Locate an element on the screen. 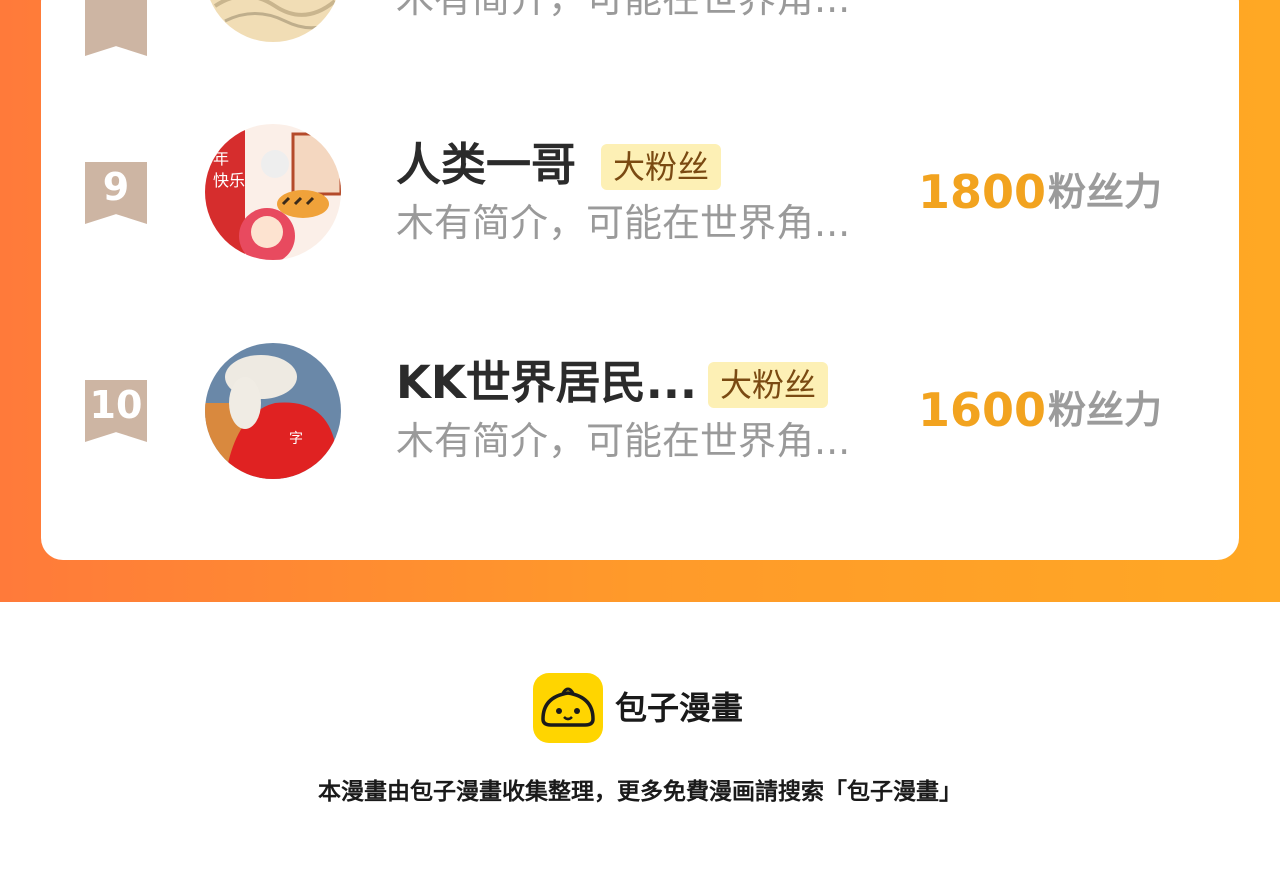 The image size is (1280, 884). avatar: 字 is located at coordinates (273, 411).